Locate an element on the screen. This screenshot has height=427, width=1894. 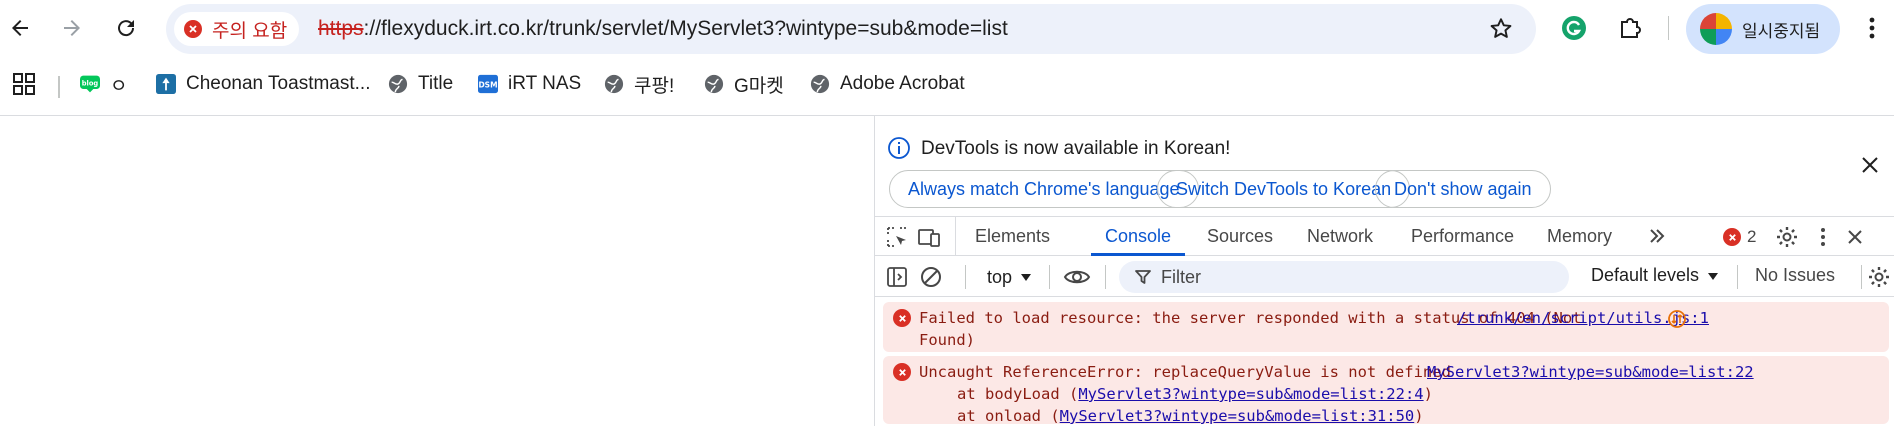
clear-console-icon is located at coordinates (931, 277).